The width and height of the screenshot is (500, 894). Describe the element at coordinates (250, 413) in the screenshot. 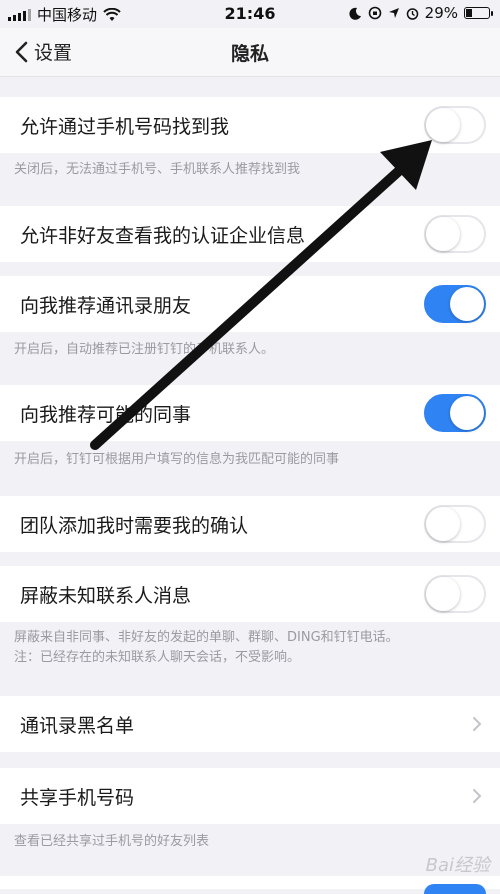

I see `setting-recommend-colleagues: 向我推荐可能的同事` at that location.